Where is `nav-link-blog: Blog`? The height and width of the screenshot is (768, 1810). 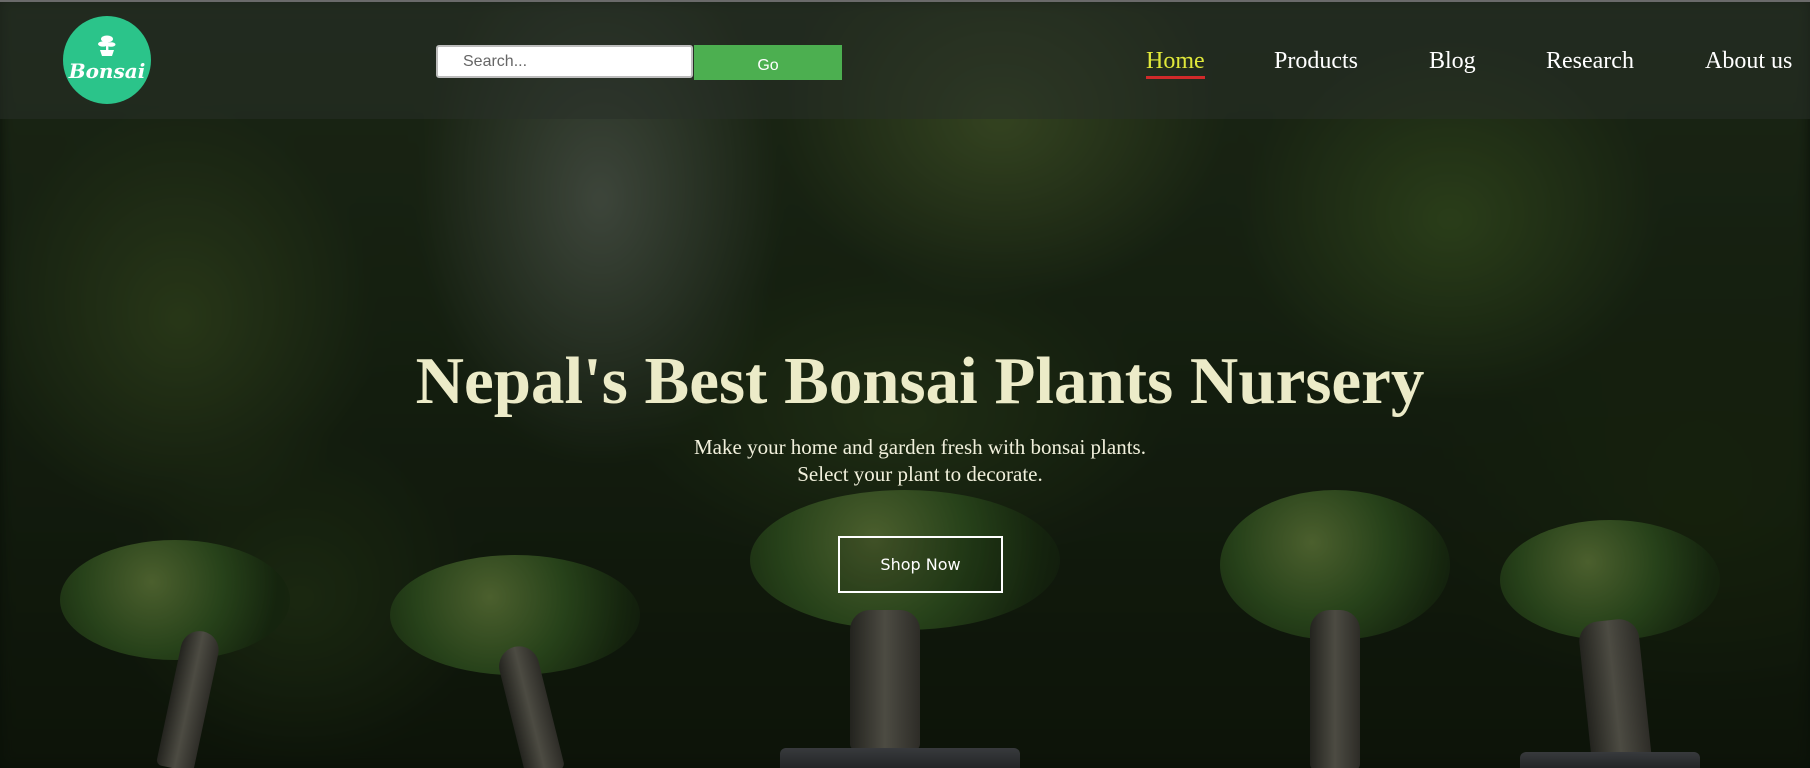
nav-link-blog: Blog is located at coordinates (1452, 61).